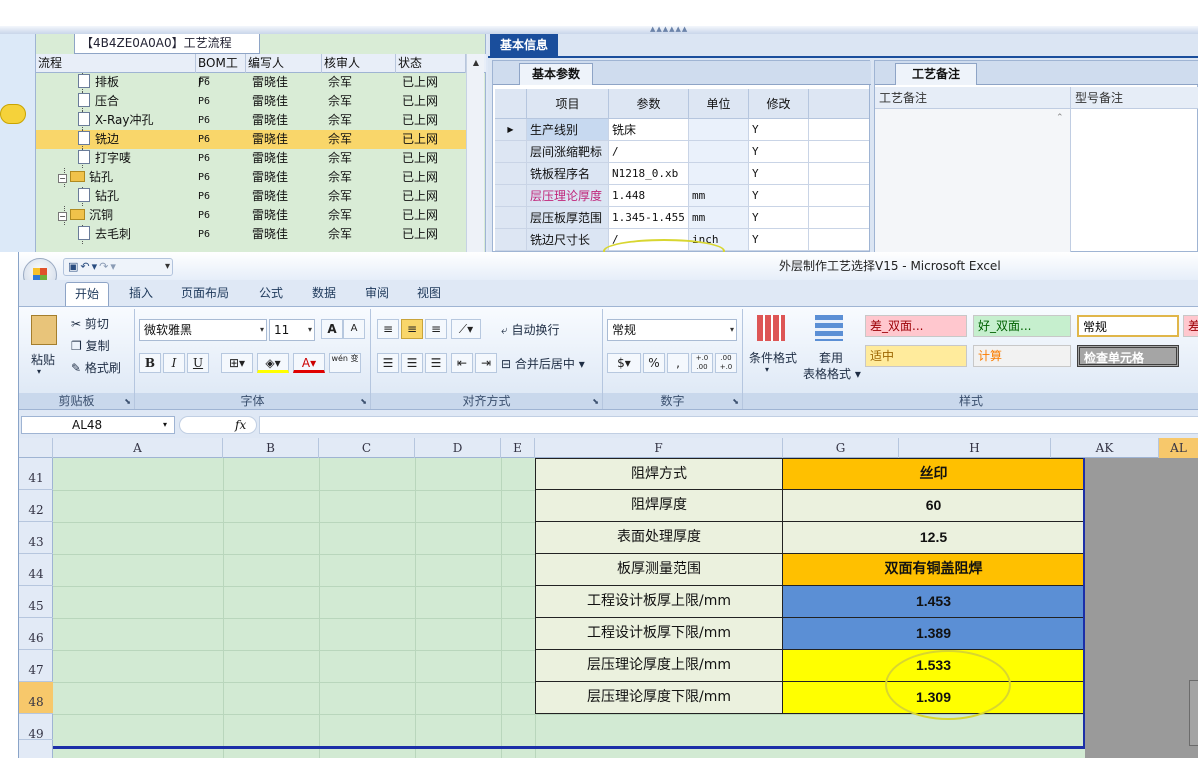 The image size is (1198, 758). What do you see at coordinates (719, 196) in the screenshot?
I see `param-unit-cell: mm` at bounding box center [719, 196].